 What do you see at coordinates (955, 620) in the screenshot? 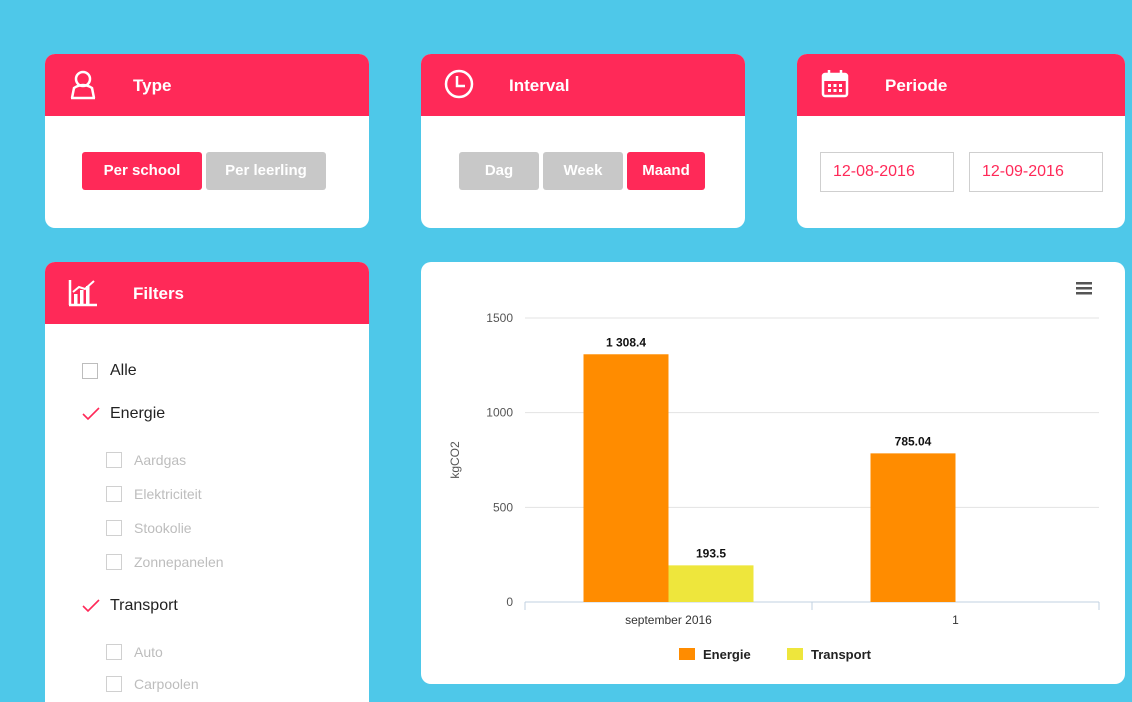
I see `x-tick-label: 1` at bounding box center [955, 620].